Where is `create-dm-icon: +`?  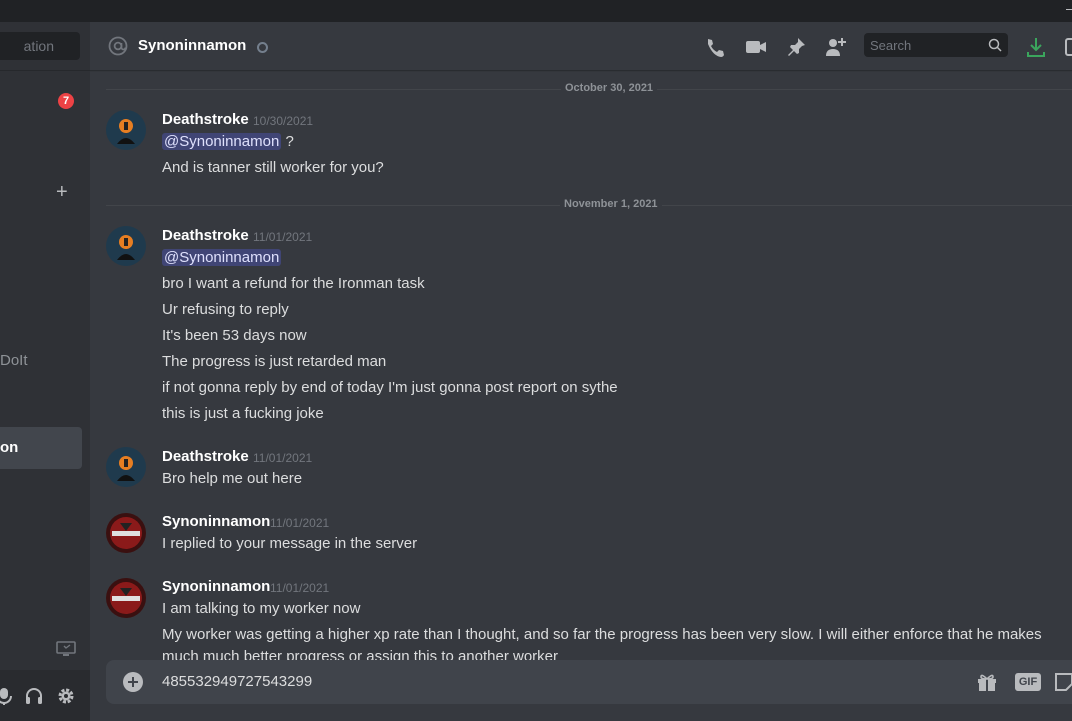
create-dm-icon: + is located at coordinates (62, 192).